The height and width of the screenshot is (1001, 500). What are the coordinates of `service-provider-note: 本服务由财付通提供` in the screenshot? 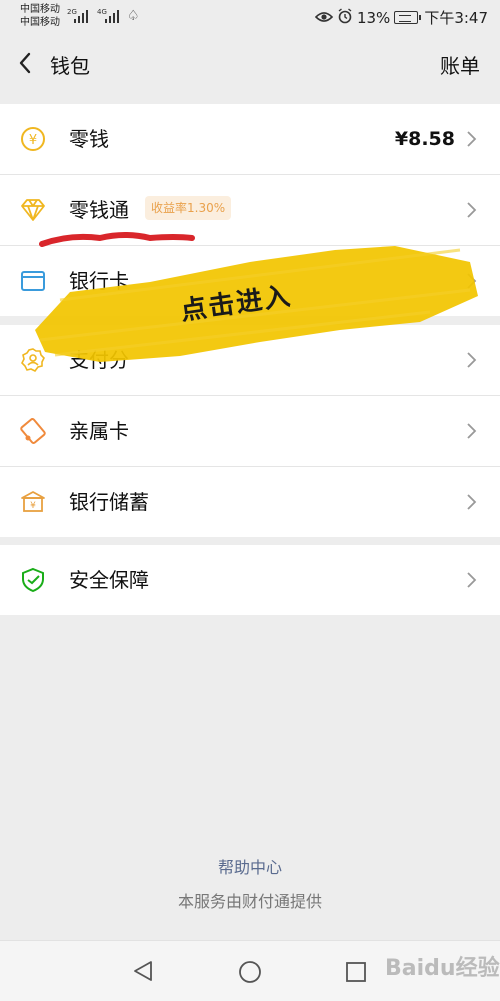 It's located at (249, 901).